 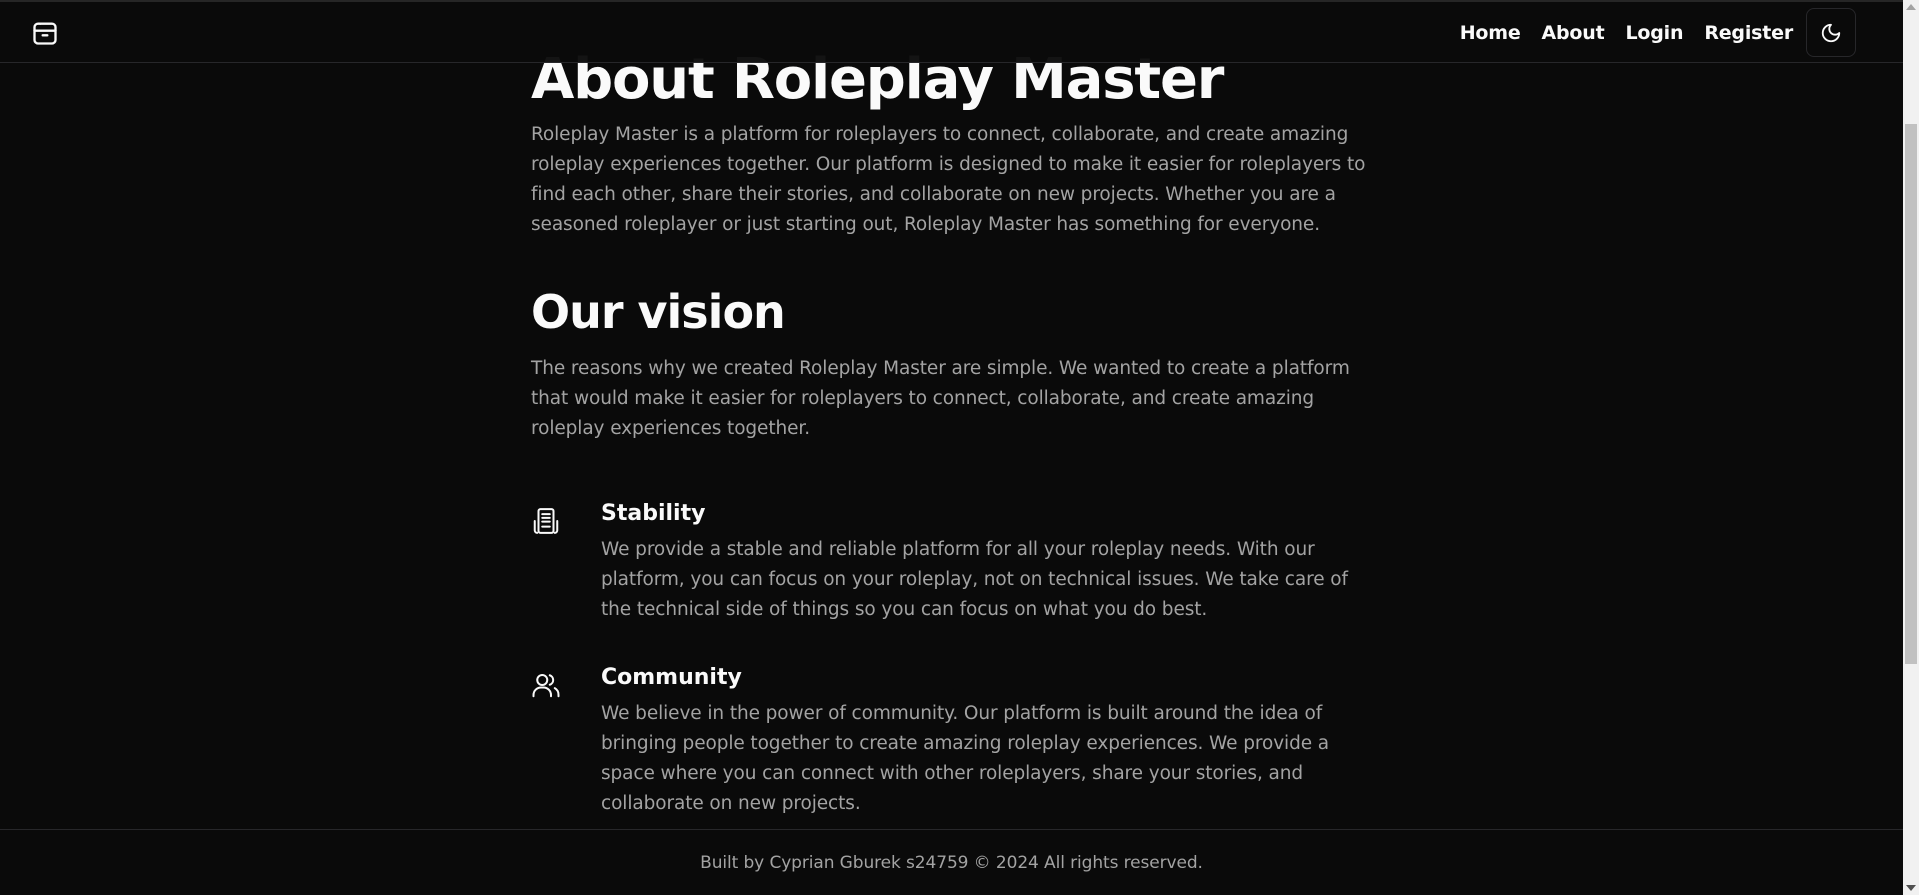 I want to click on logo-link, so click(x=45, y=33).